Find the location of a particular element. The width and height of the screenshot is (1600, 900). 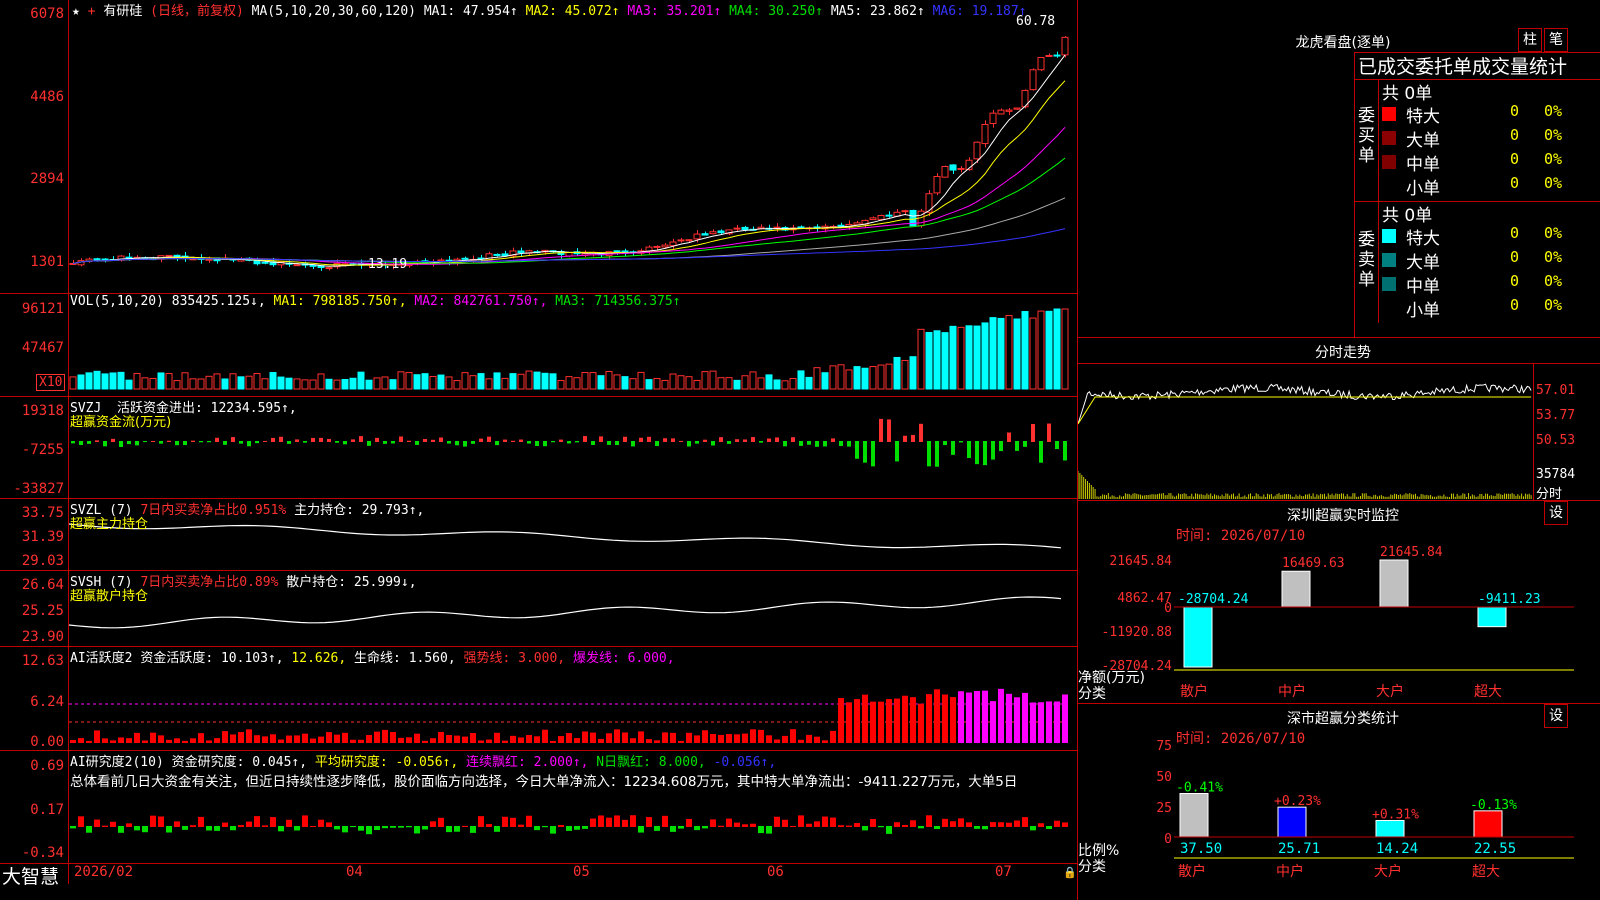

sz-tick-4: -11920.88 is located at coordinates (1136, 632).